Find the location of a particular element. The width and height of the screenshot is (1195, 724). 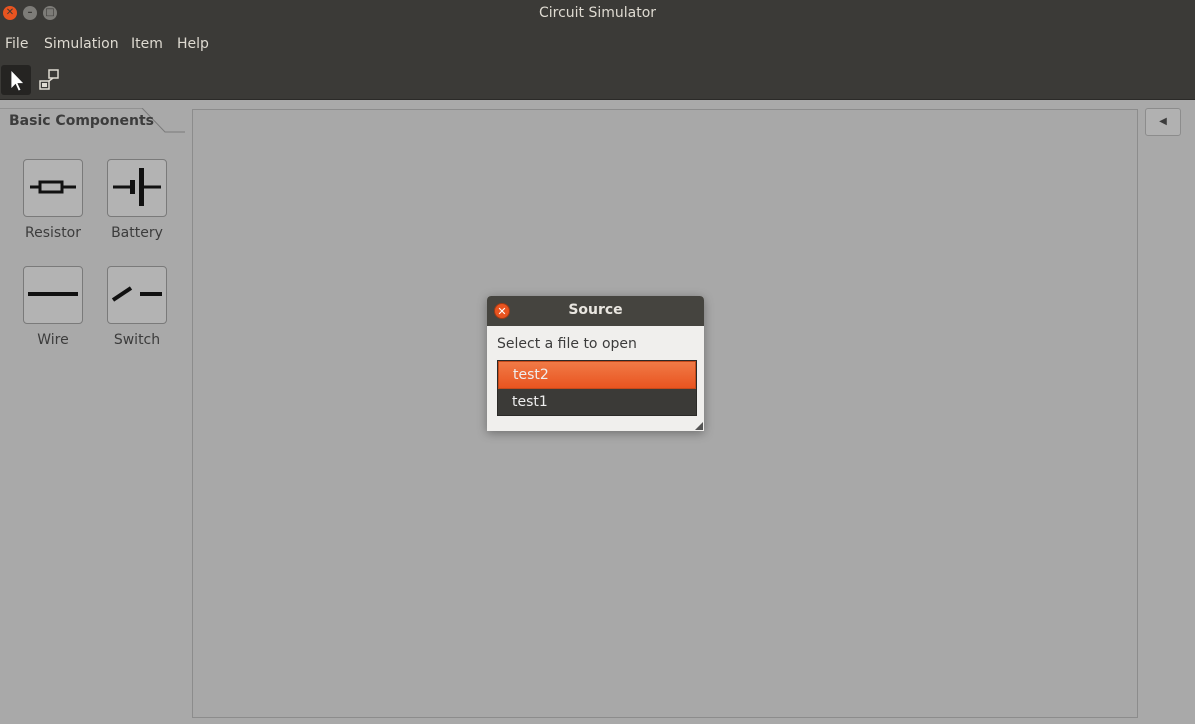

cursor-arrow-icon is located at coordinates (17, 80).